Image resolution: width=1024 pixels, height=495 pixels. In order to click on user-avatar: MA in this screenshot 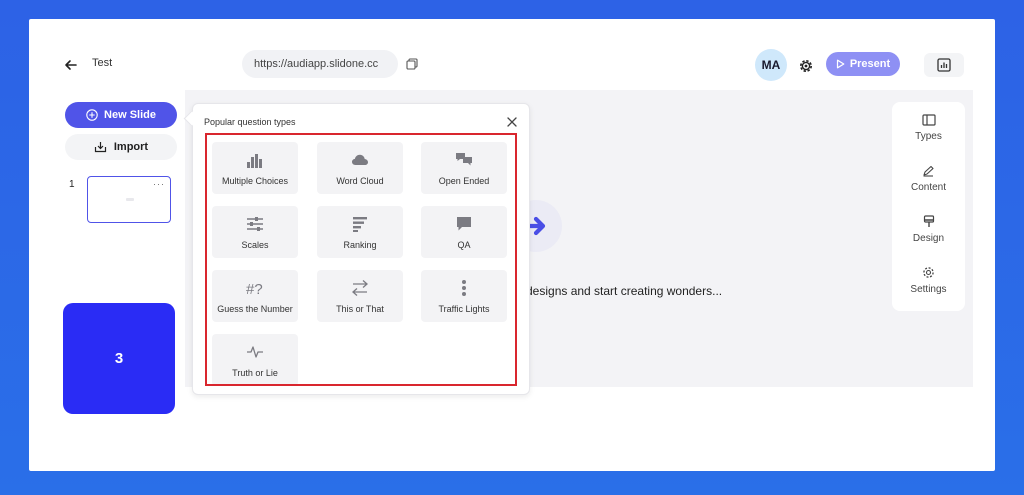, I will do `click(771, 65)`.